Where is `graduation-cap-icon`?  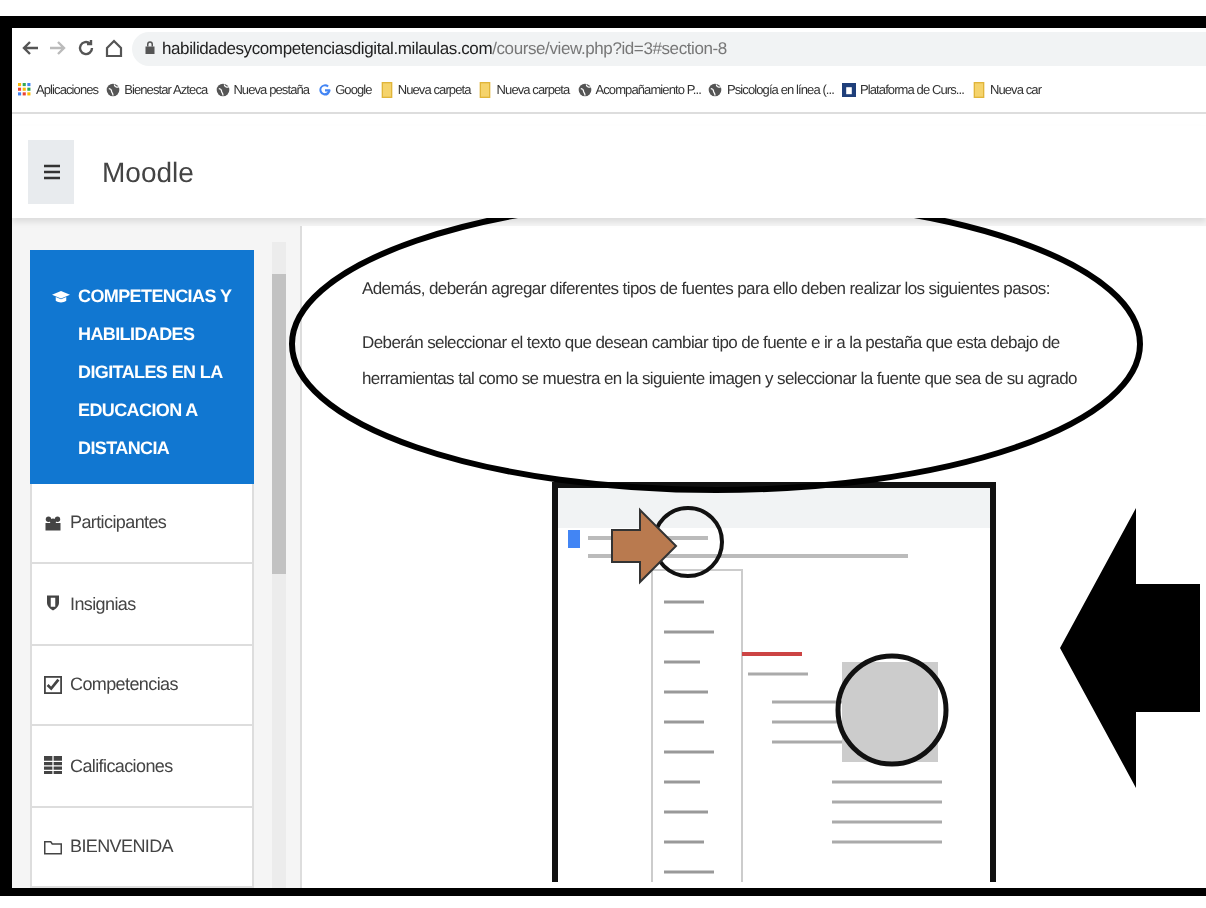
graduation-cap-icon is located at coordinates (61, 297).